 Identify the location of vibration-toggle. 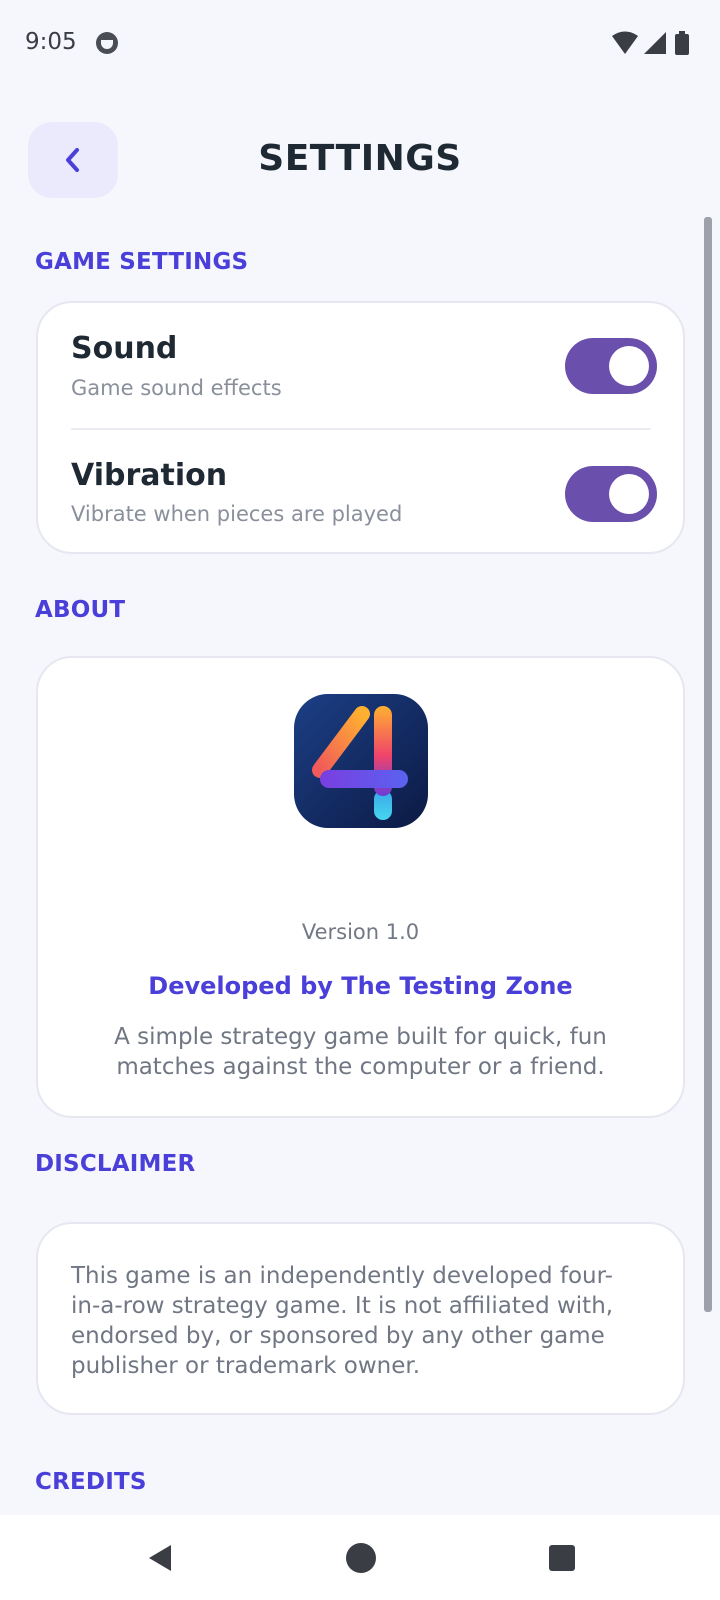
(611, 494).